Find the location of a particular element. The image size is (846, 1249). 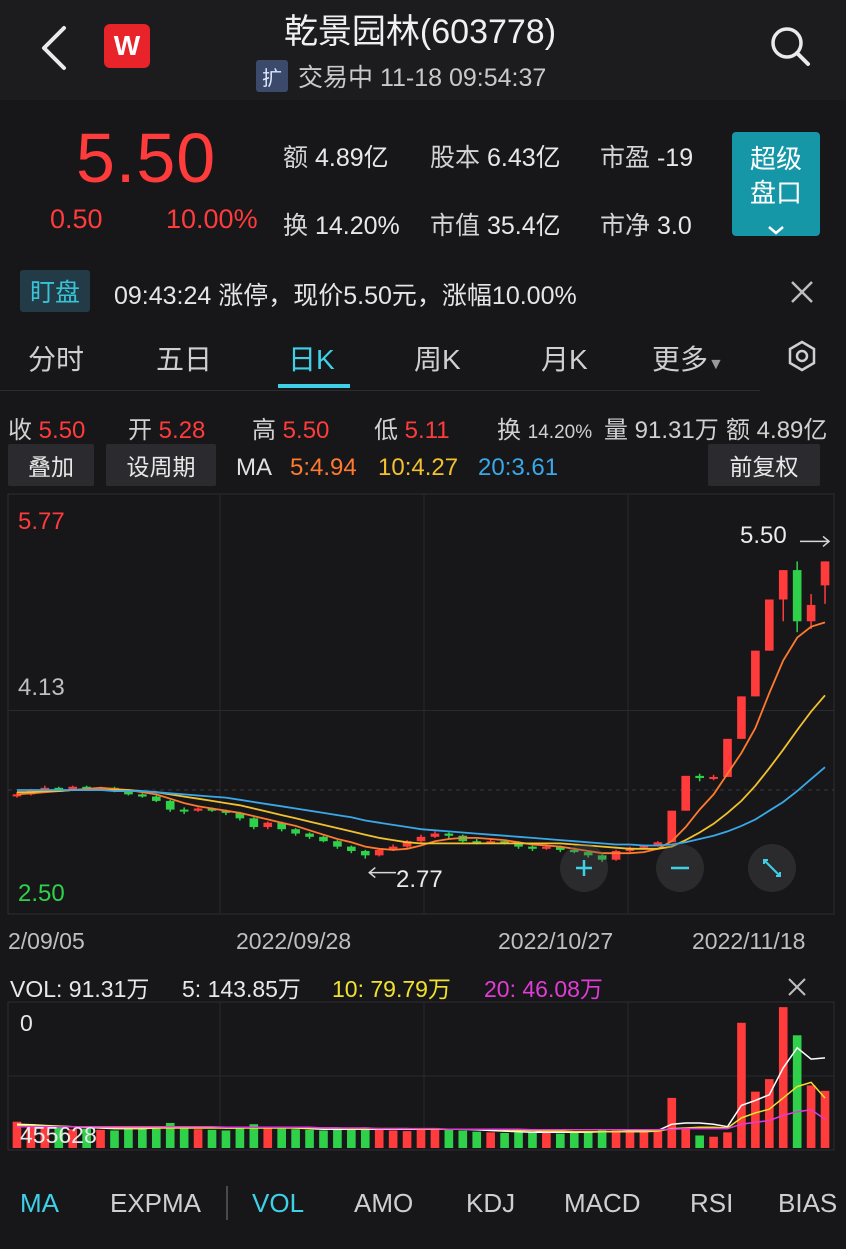

y-axis-bottom-label: 2.50 is located at coordinates (41, 893).